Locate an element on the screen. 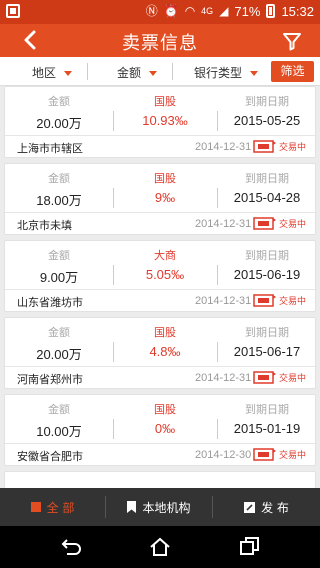  tab-publish-label: 发 布 is located at coordinates (275, 507).